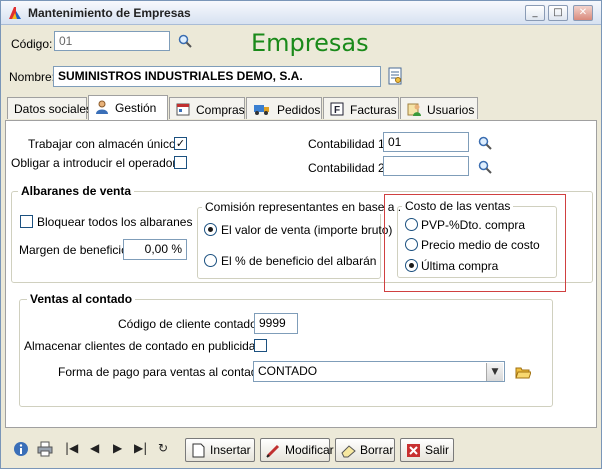 Image resolution: width=602 pixels, height=469 pixels. I want to click on codigo-input: 01, so click(112, 41).